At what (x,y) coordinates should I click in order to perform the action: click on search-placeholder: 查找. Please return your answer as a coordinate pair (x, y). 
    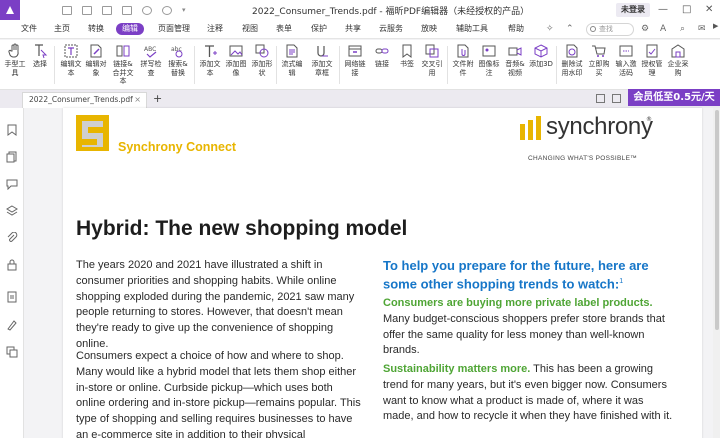
    Looking at the image, I should click on (606, 29).